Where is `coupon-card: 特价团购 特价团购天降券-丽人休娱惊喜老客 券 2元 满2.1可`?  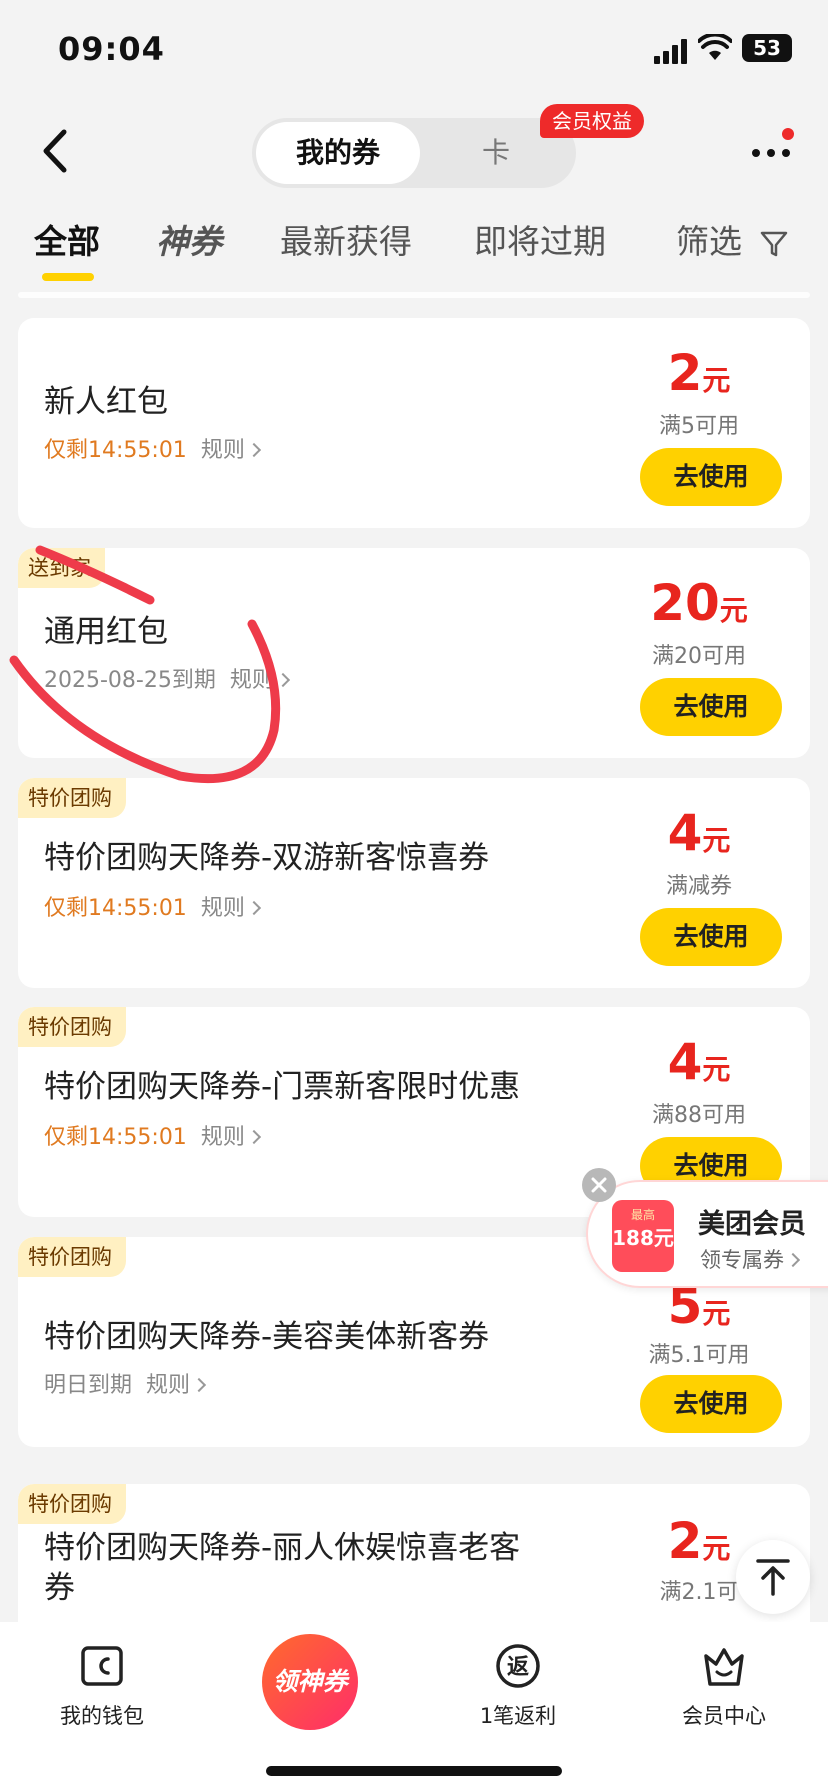 coupon-card: 特价团购 特价团购天降券-丽人休娱惊喜老客 券 2元 满2.1可 is located at coordinates (414, 1564).